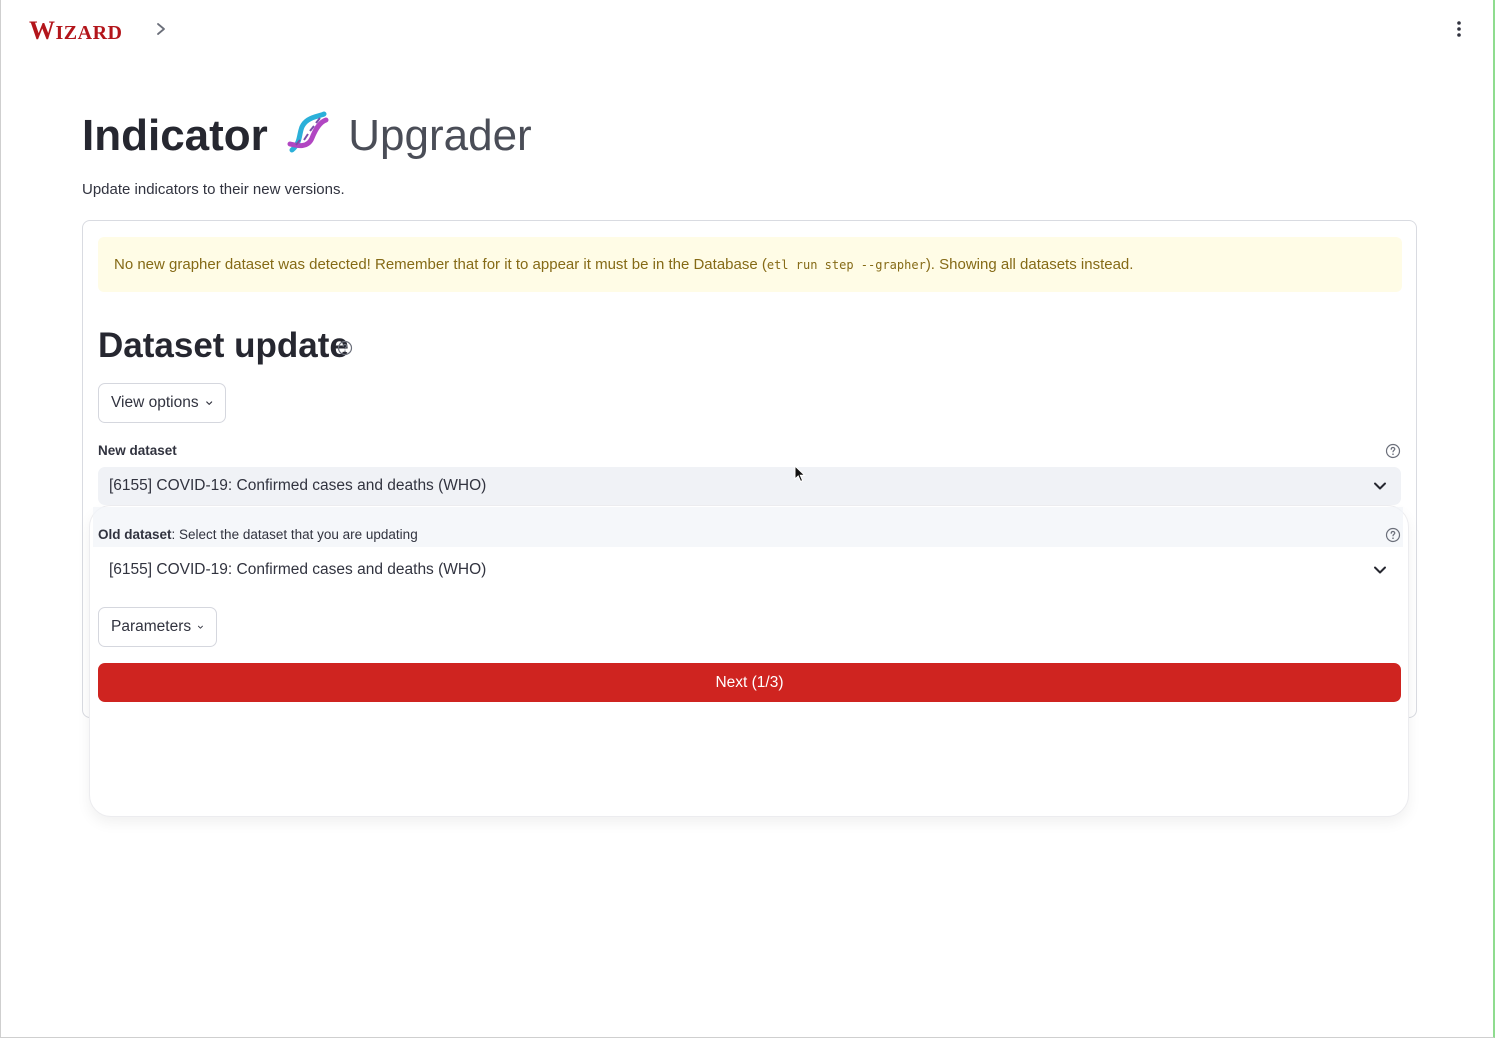  I want to click on next-button: Next (1/3), so click(749, 682).